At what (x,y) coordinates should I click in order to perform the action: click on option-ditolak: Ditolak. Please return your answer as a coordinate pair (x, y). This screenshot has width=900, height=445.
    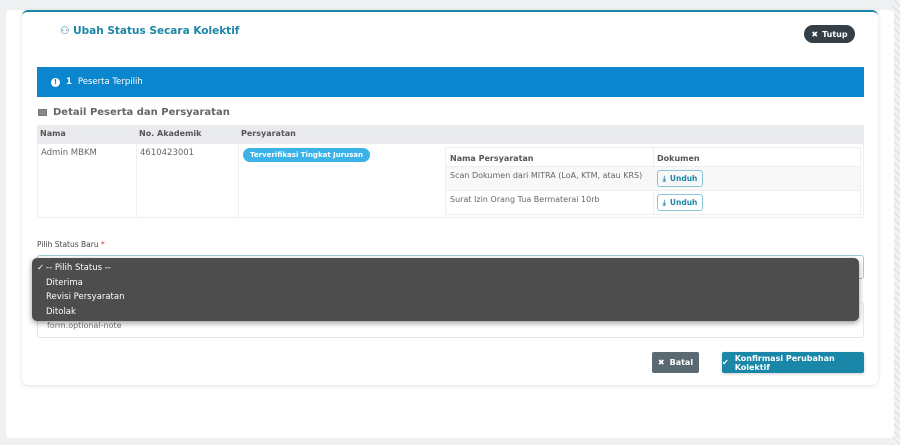
    Looking at the image, I should click on (445, 312).